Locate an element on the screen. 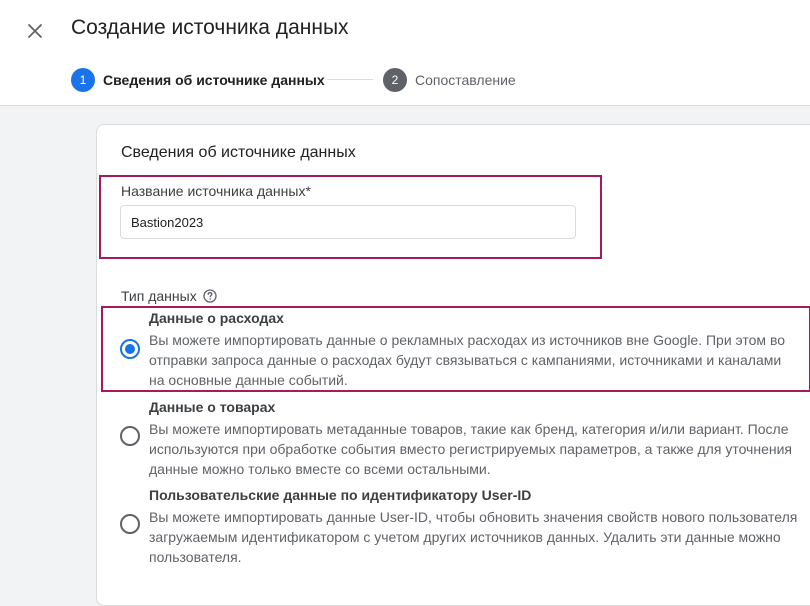 The image size is (810, 606). close-icon is located at coordinates (35, 31).